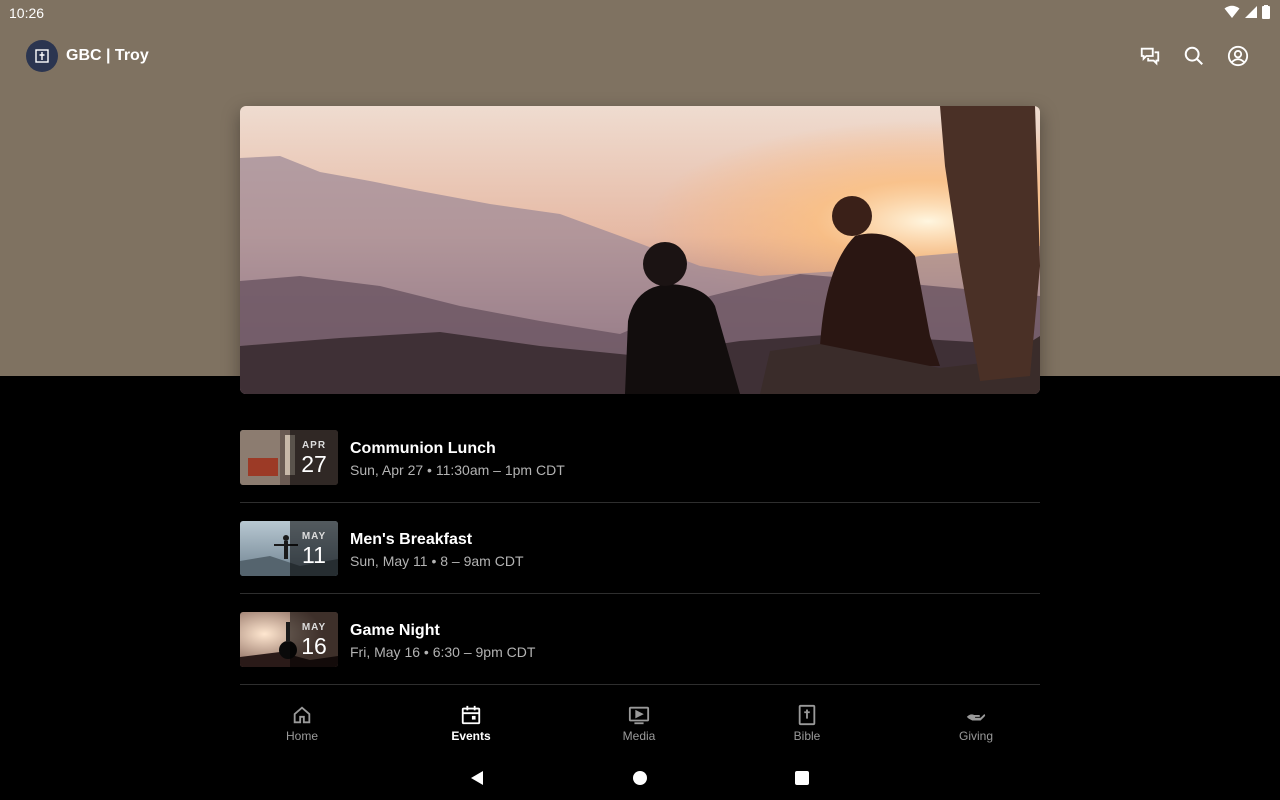  I want to click on nav-item-home: Home, so click(302, 723).